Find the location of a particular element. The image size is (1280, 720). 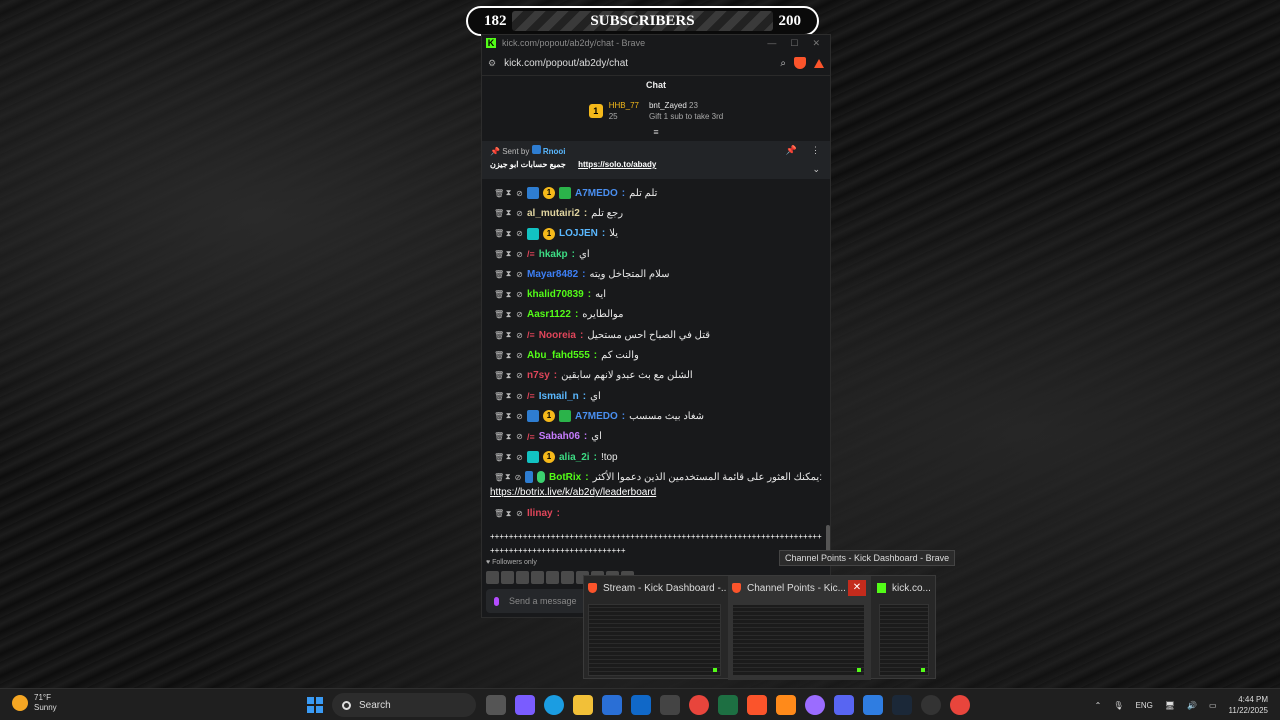

chat-username: al_mutairi2 is located at coordinates (553, 213).